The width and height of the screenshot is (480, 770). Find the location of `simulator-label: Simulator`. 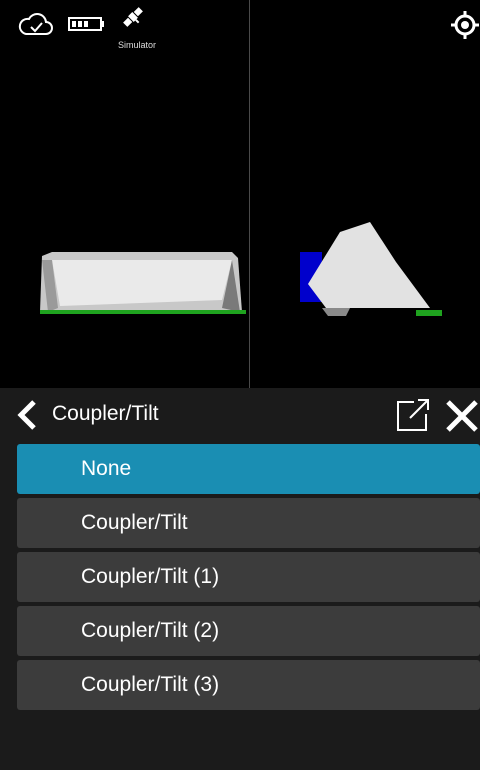

simulator-label: Simulator is located at coordinates (137, 45).